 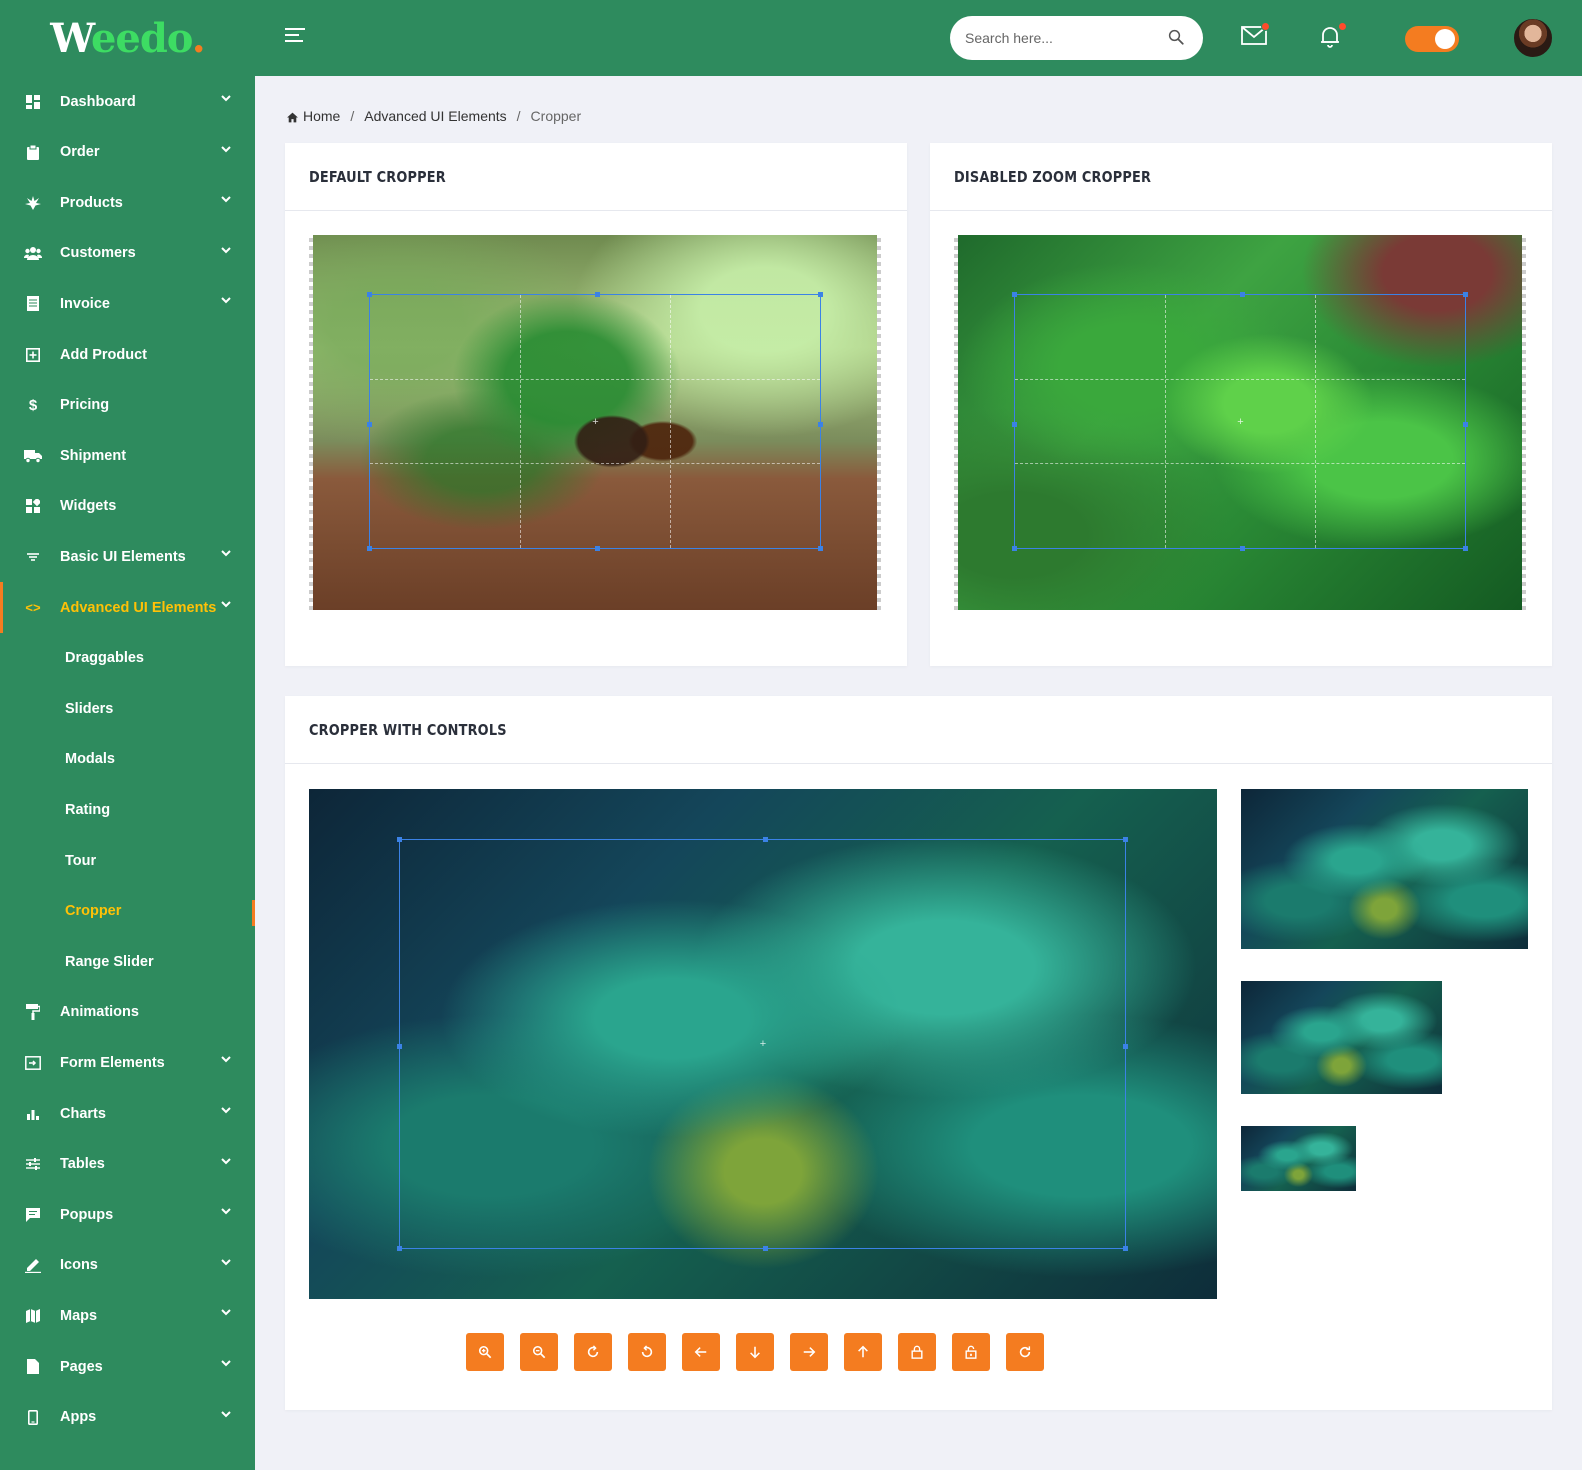 I want to click on arrow-up-icon, so click(x=863, y=1352).